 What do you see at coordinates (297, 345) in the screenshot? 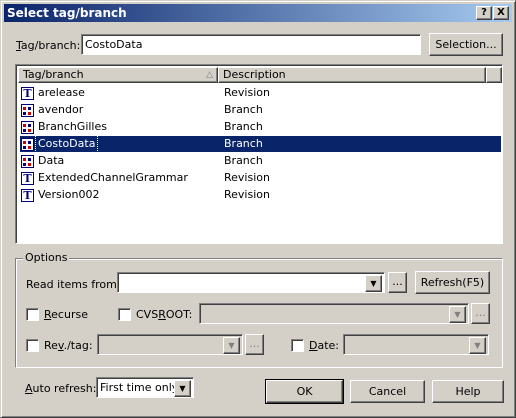
I see `date-checkbox` at bounding box center [297, 345].